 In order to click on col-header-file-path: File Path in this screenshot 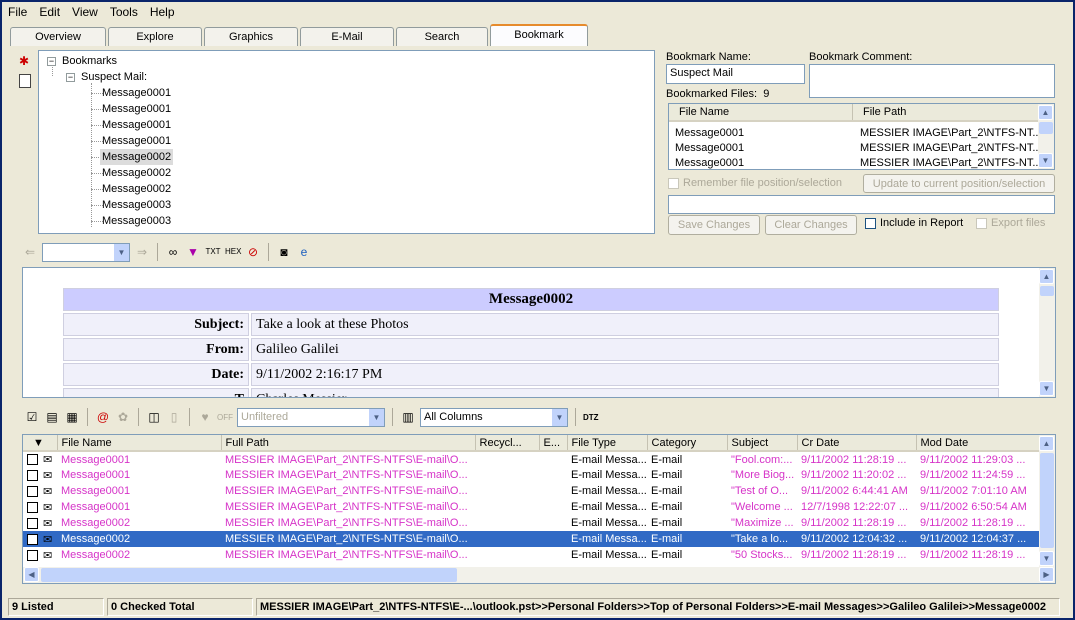, I will do `click(946, 112)`.